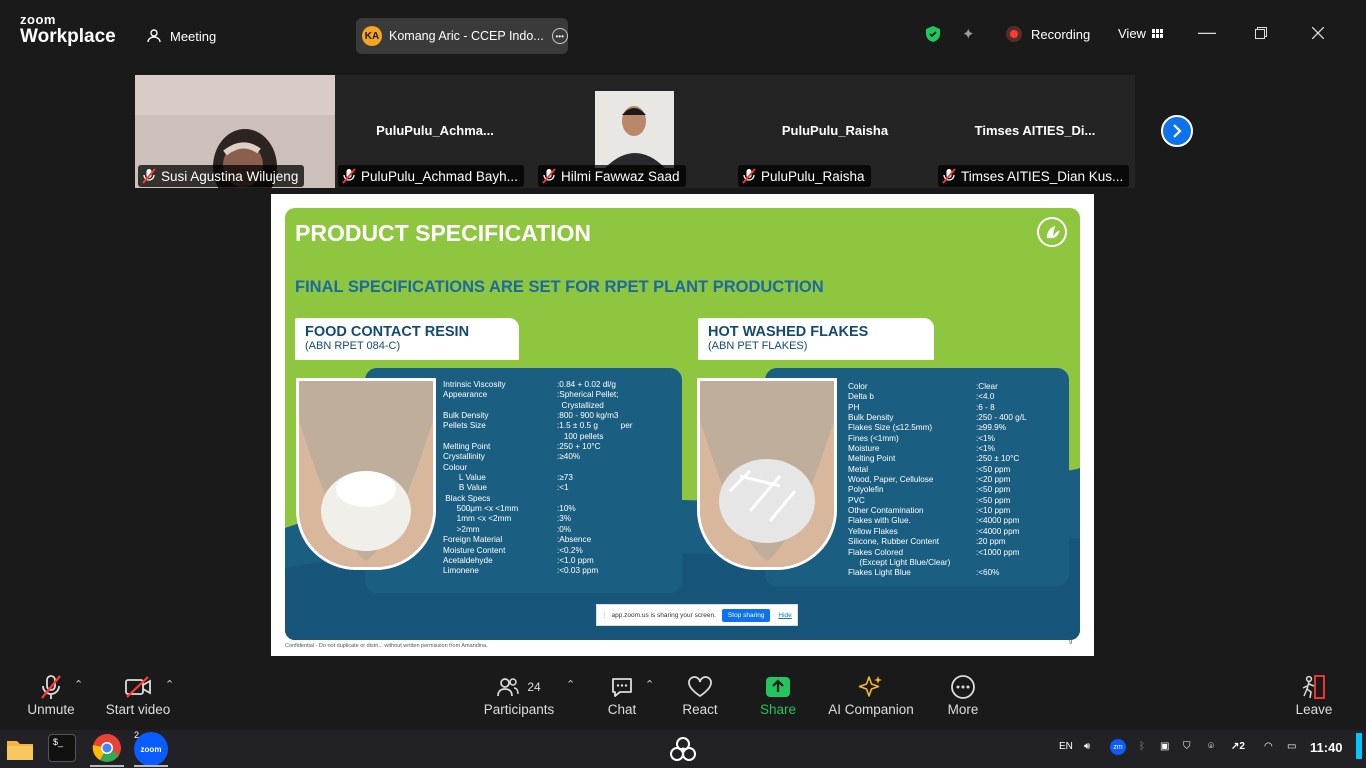 Image resolution: width=1366 pixels, height=768 pixels. I want to click on chevron-right-icon, so click(1177, 131).